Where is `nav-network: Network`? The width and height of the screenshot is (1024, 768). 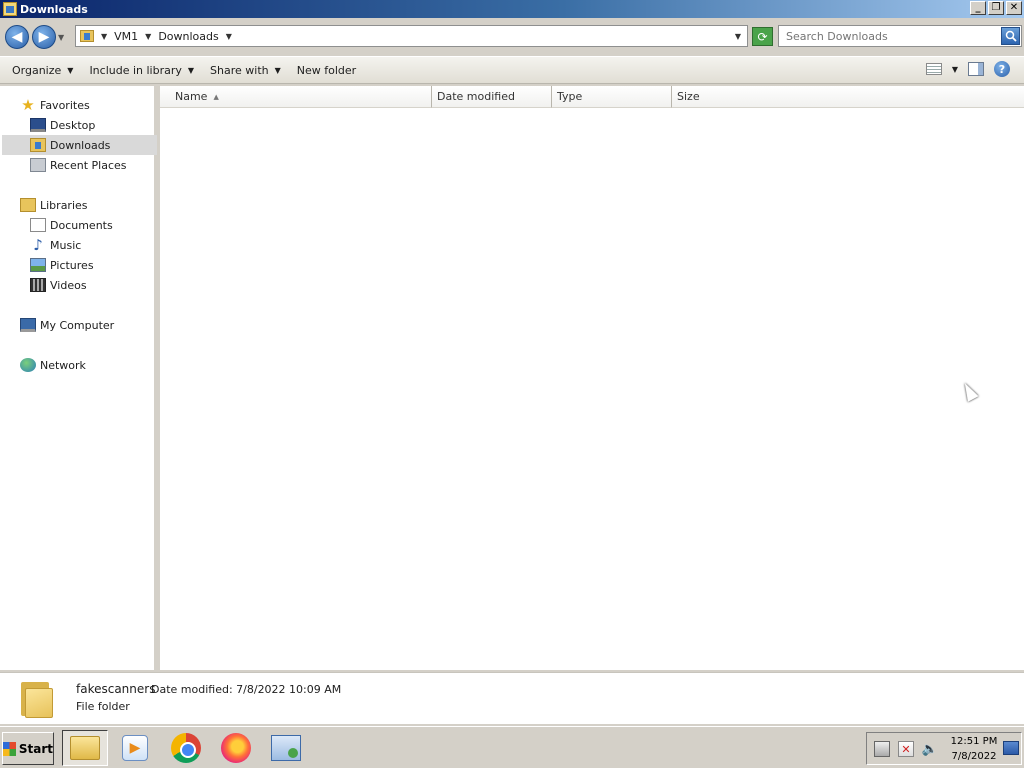
nav-network: Network is located at coordinates (78, 365).